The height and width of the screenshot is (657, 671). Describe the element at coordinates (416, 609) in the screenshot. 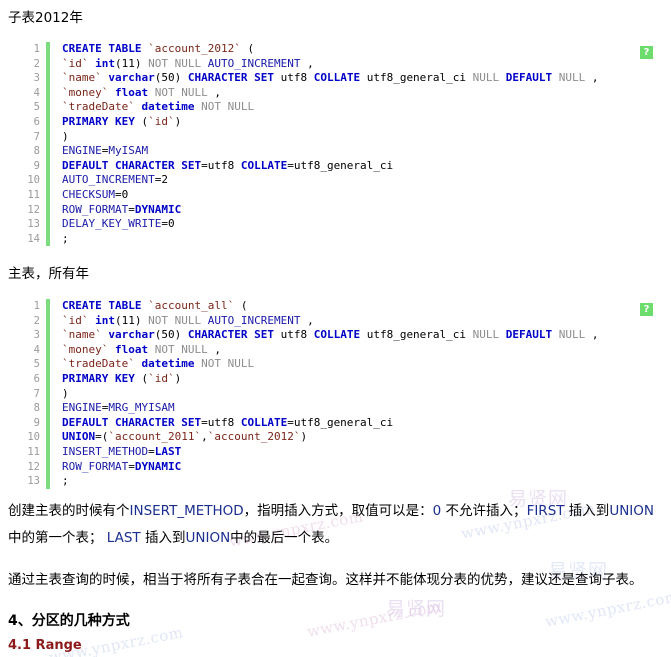

I see `watermark: 易贤网` at that location.